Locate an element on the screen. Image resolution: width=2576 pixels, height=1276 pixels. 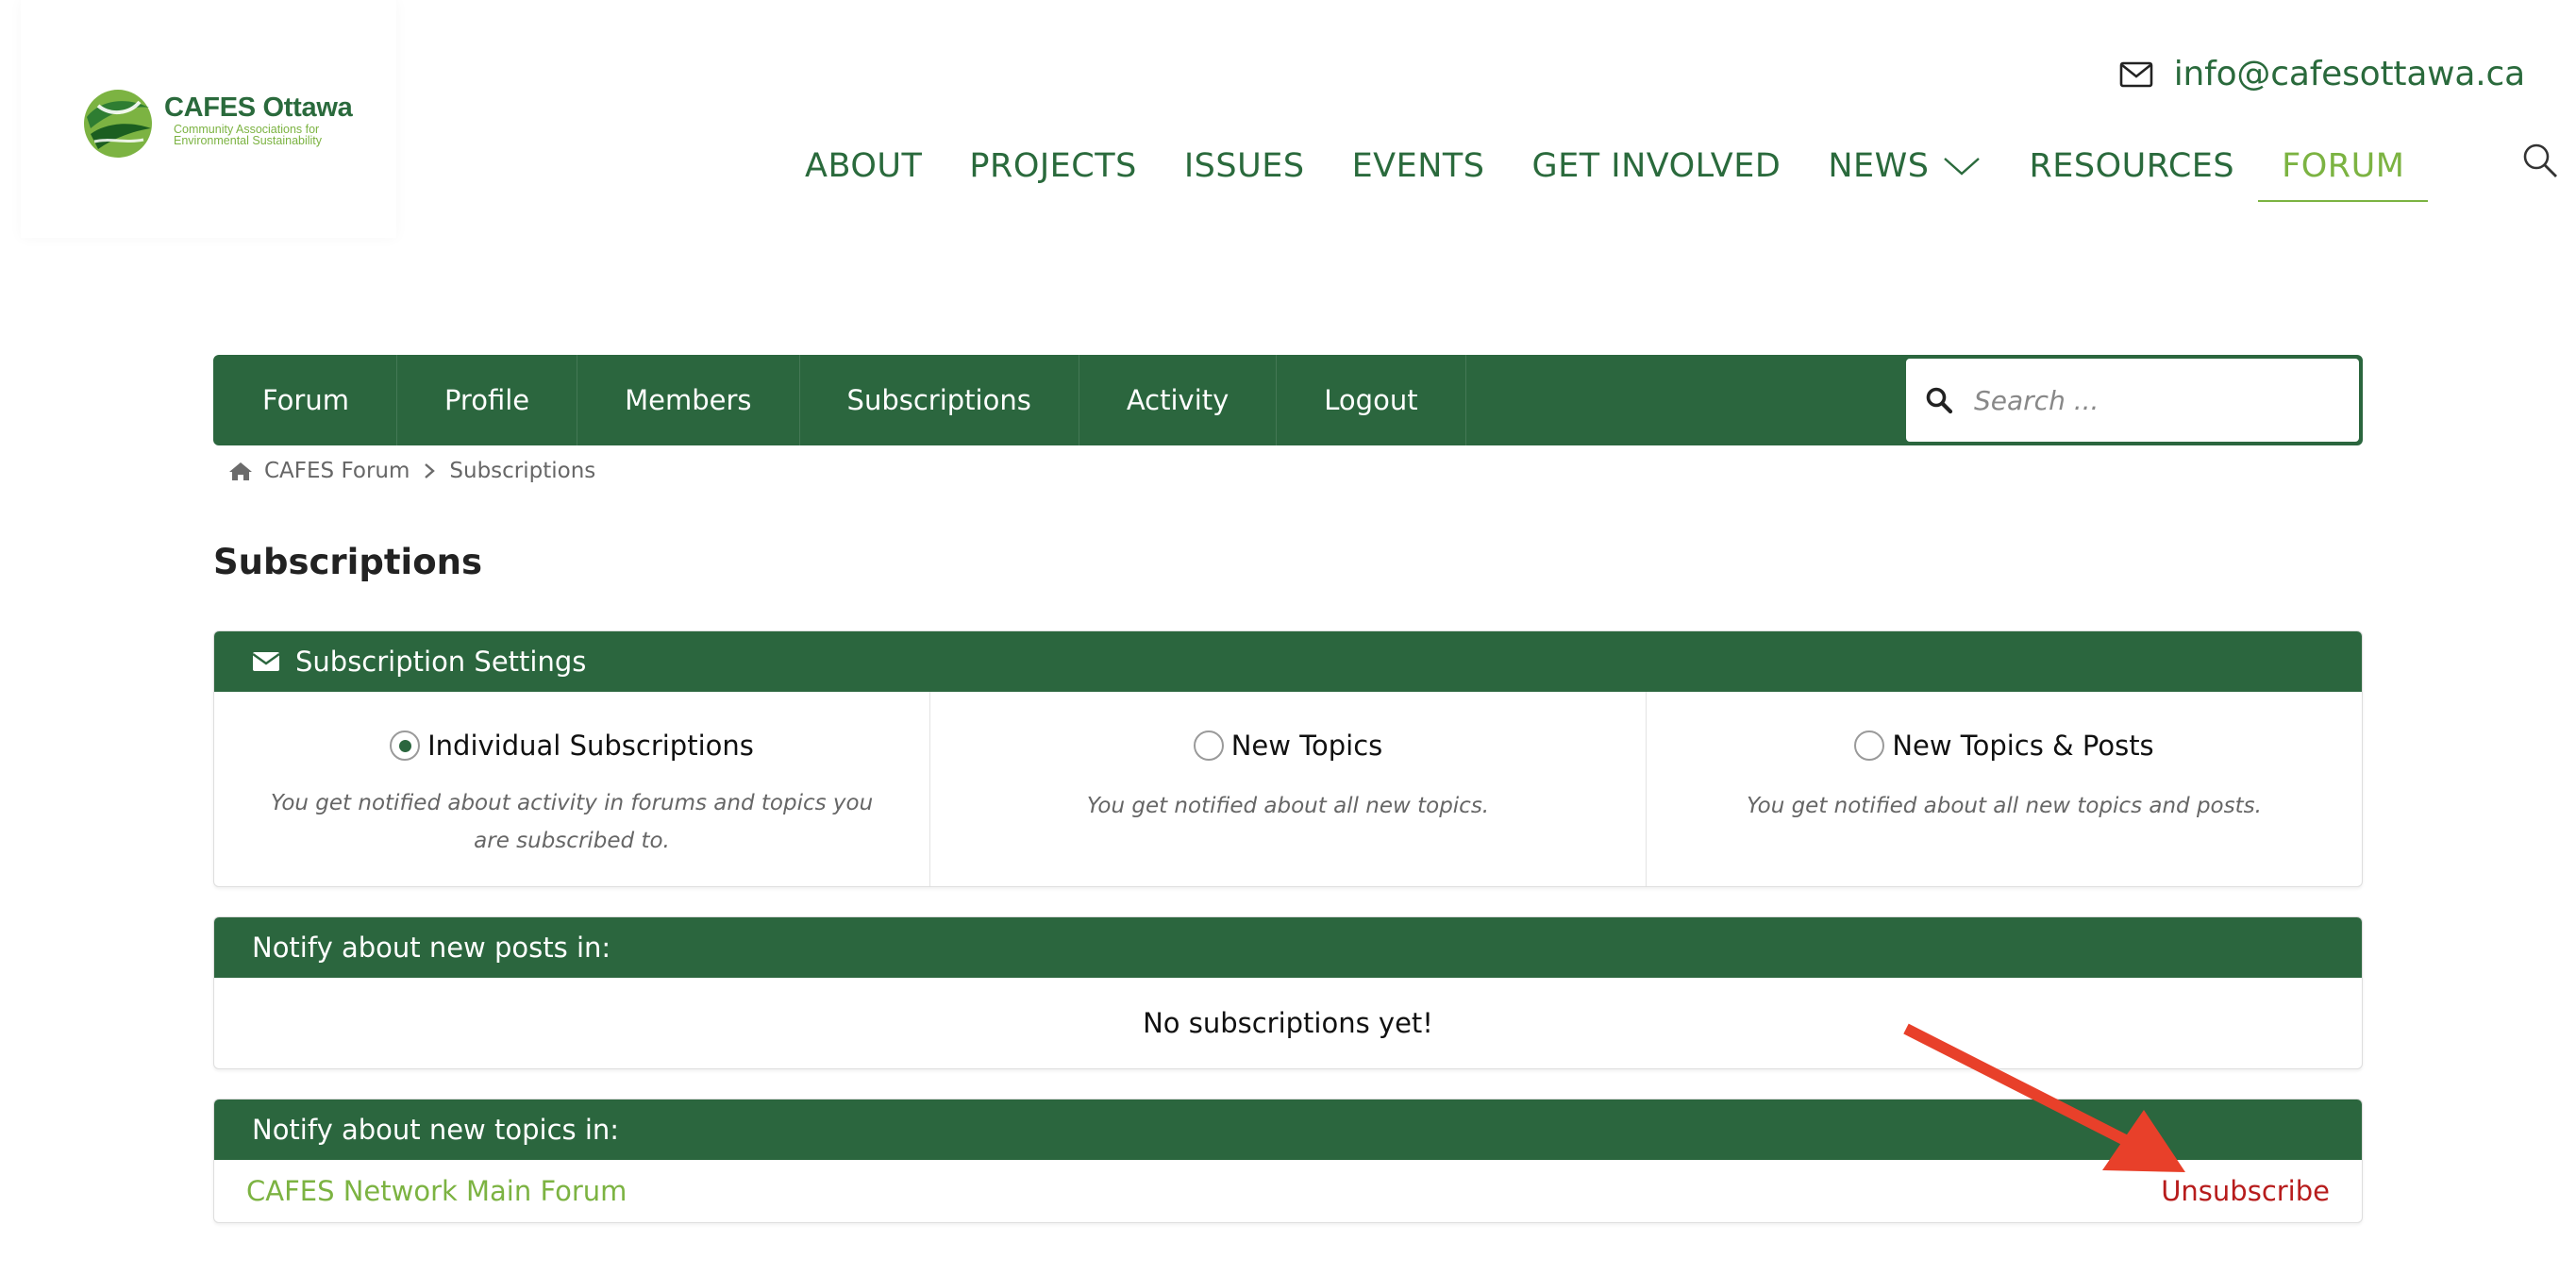
radio-selected-dot is located at coordinates (404, 746).